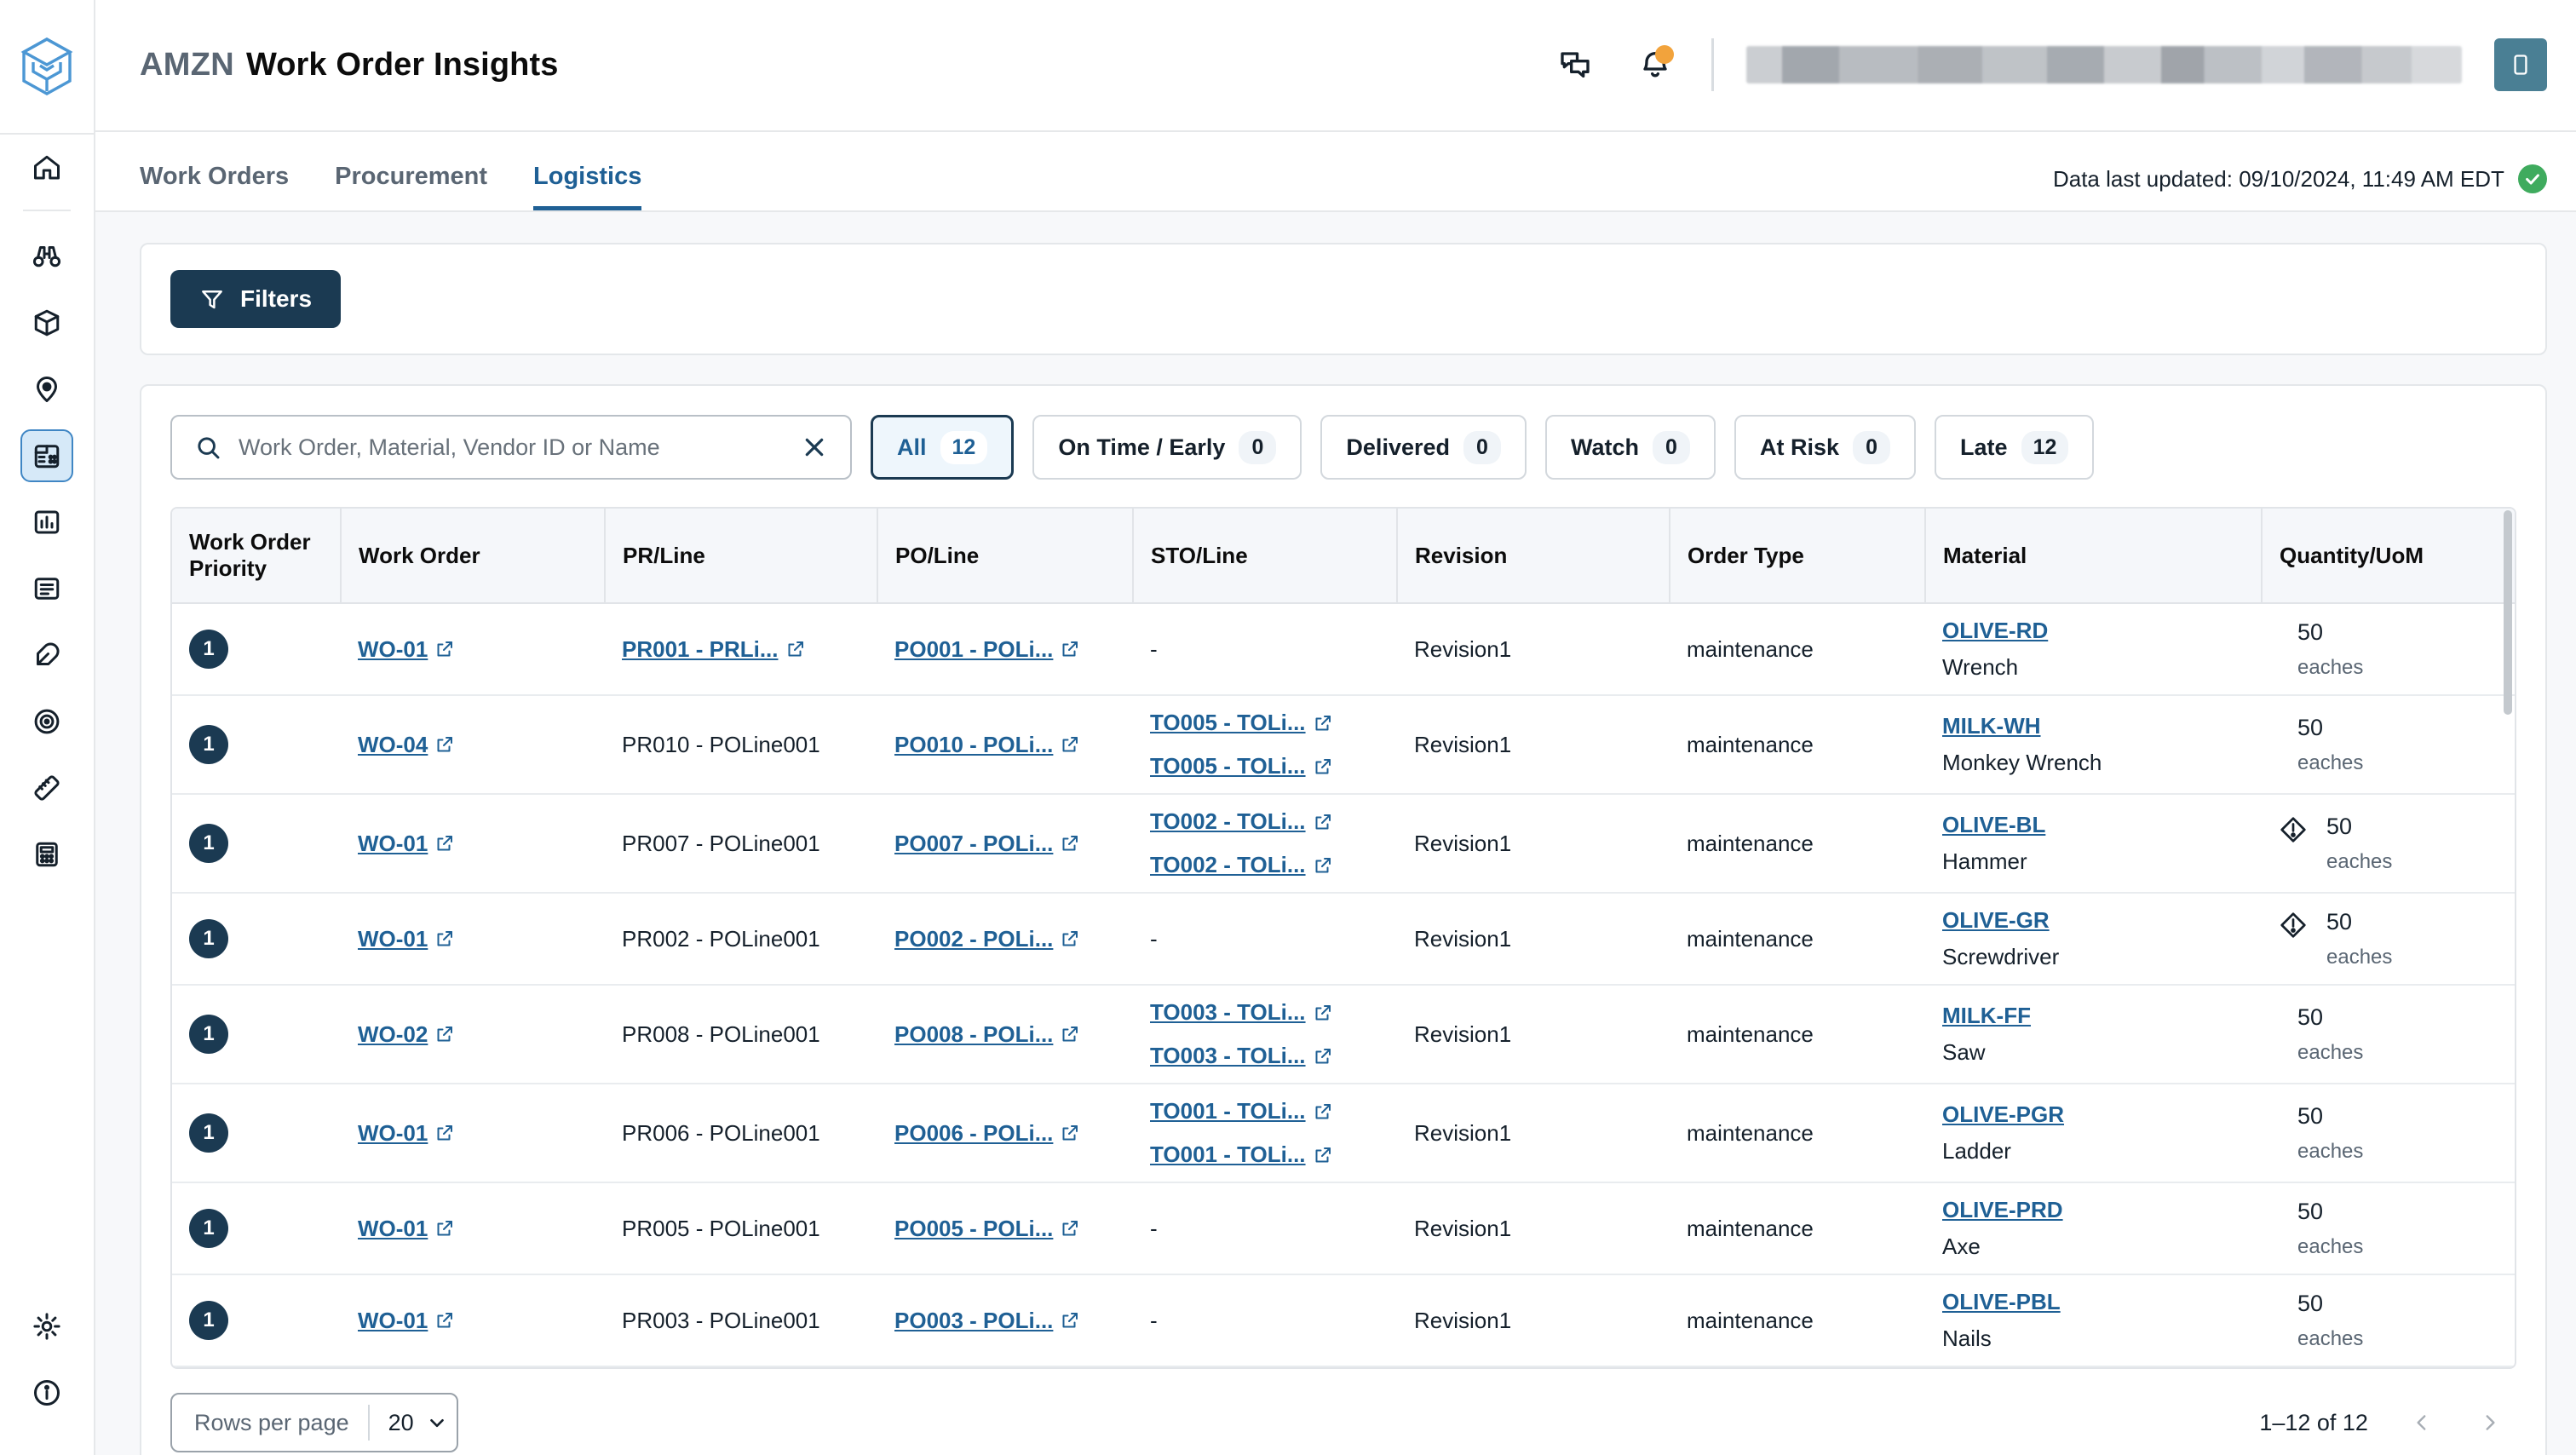 This screenshot has height=1455, width=2576. What do you see at coordinates (46, 522) in the screenshot?
I see `sidebar-item-analytics` at bounding box center [46, 522].